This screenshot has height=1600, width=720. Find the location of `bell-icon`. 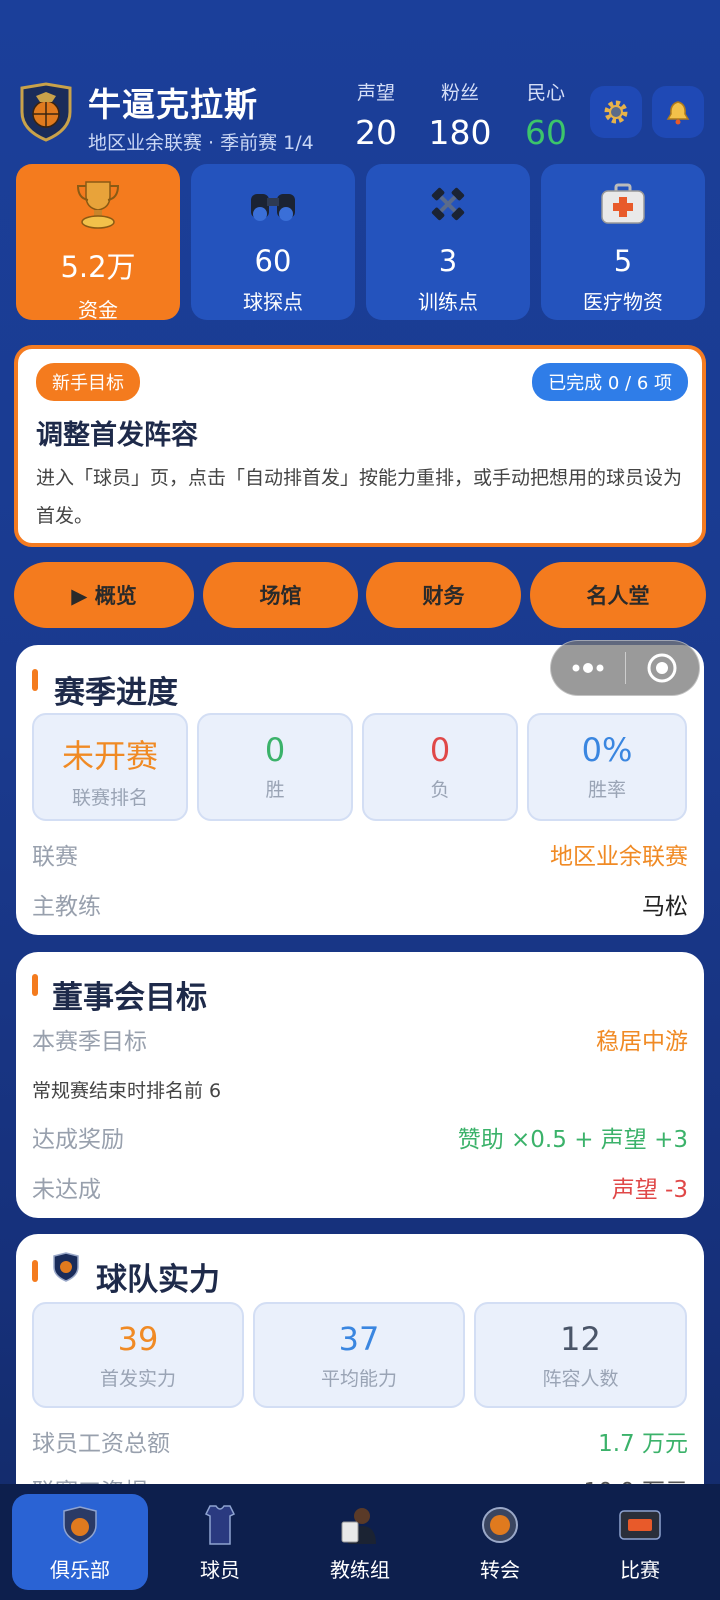

bell-icon is located at coordinates (678, 113).